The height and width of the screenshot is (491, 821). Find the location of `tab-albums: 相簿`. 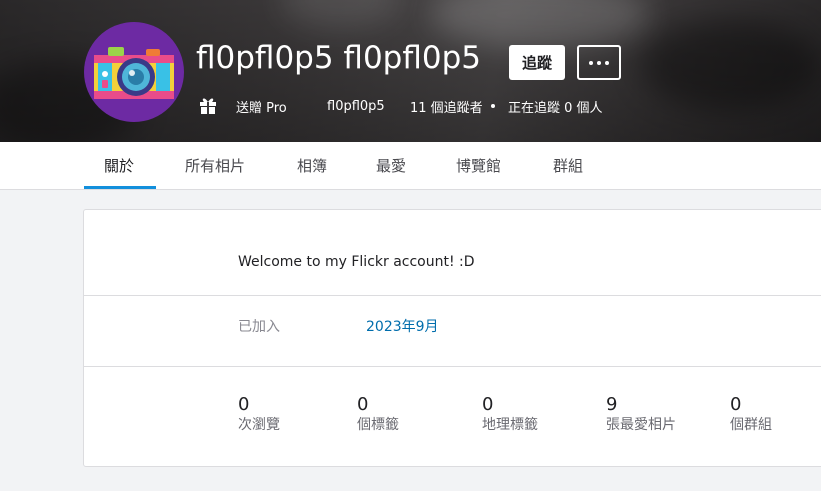

tab-albums: 相簿 is located at coordinates (312, 165).